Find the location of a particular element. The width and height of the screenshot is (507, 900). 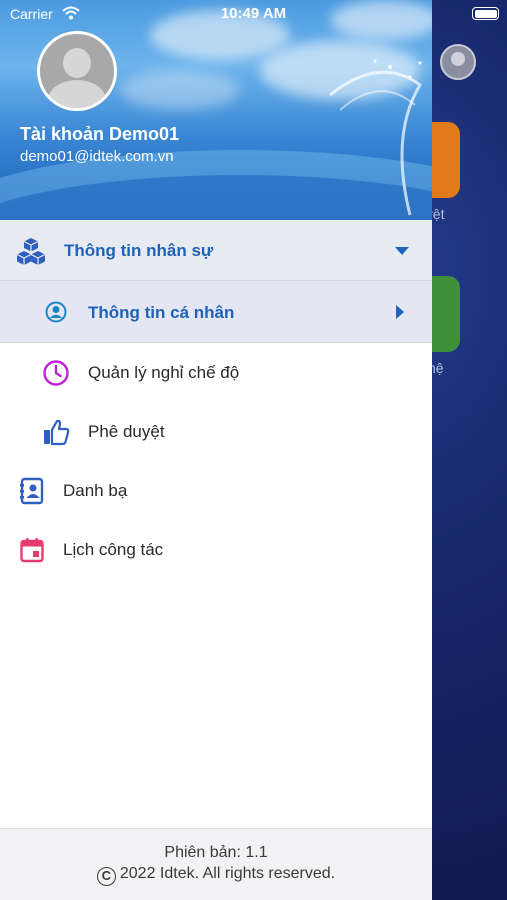

menu-item-label: Thông tin cá nhân is located at coordinates (161, 312).